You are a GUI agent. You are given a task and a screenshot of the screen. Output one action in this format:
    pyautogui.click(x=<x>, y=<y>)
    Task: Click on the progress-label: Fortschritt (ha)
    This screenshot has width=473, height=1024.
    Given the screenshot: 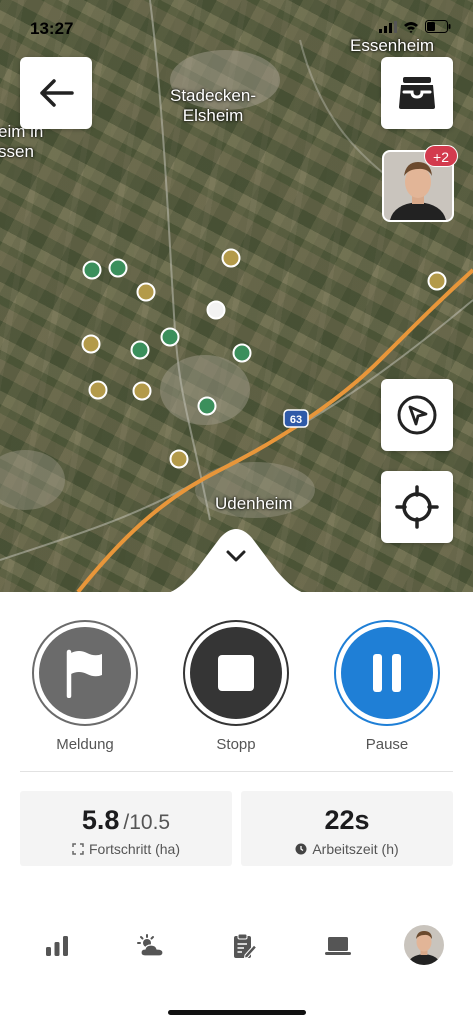 What is the action you would take?
    pyautogui.click(x=134, y=849)
    